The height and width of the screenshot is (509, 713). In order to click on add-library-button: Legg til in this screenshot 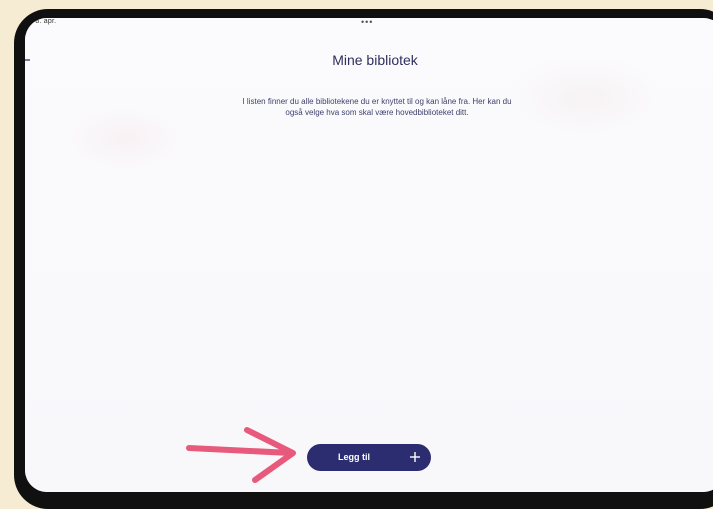, I will do `click(369, 457)`.